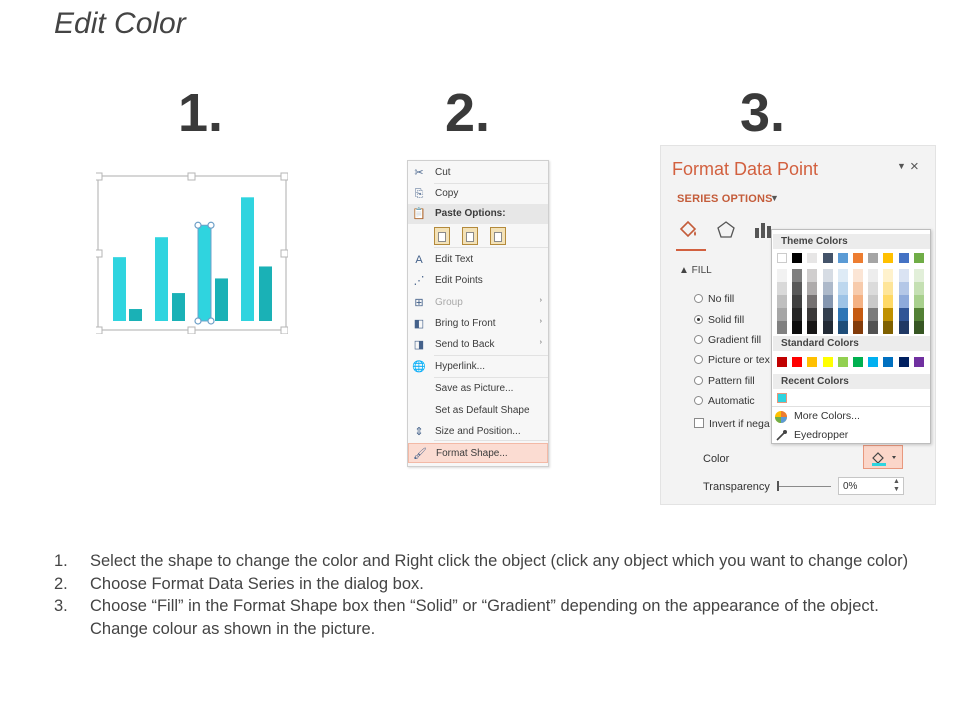  What do you see at coordinates (727, 340) in the screenshot?
I see `fill-option-gradient-fill: Gradient fill` at bounding box center [727, 340].